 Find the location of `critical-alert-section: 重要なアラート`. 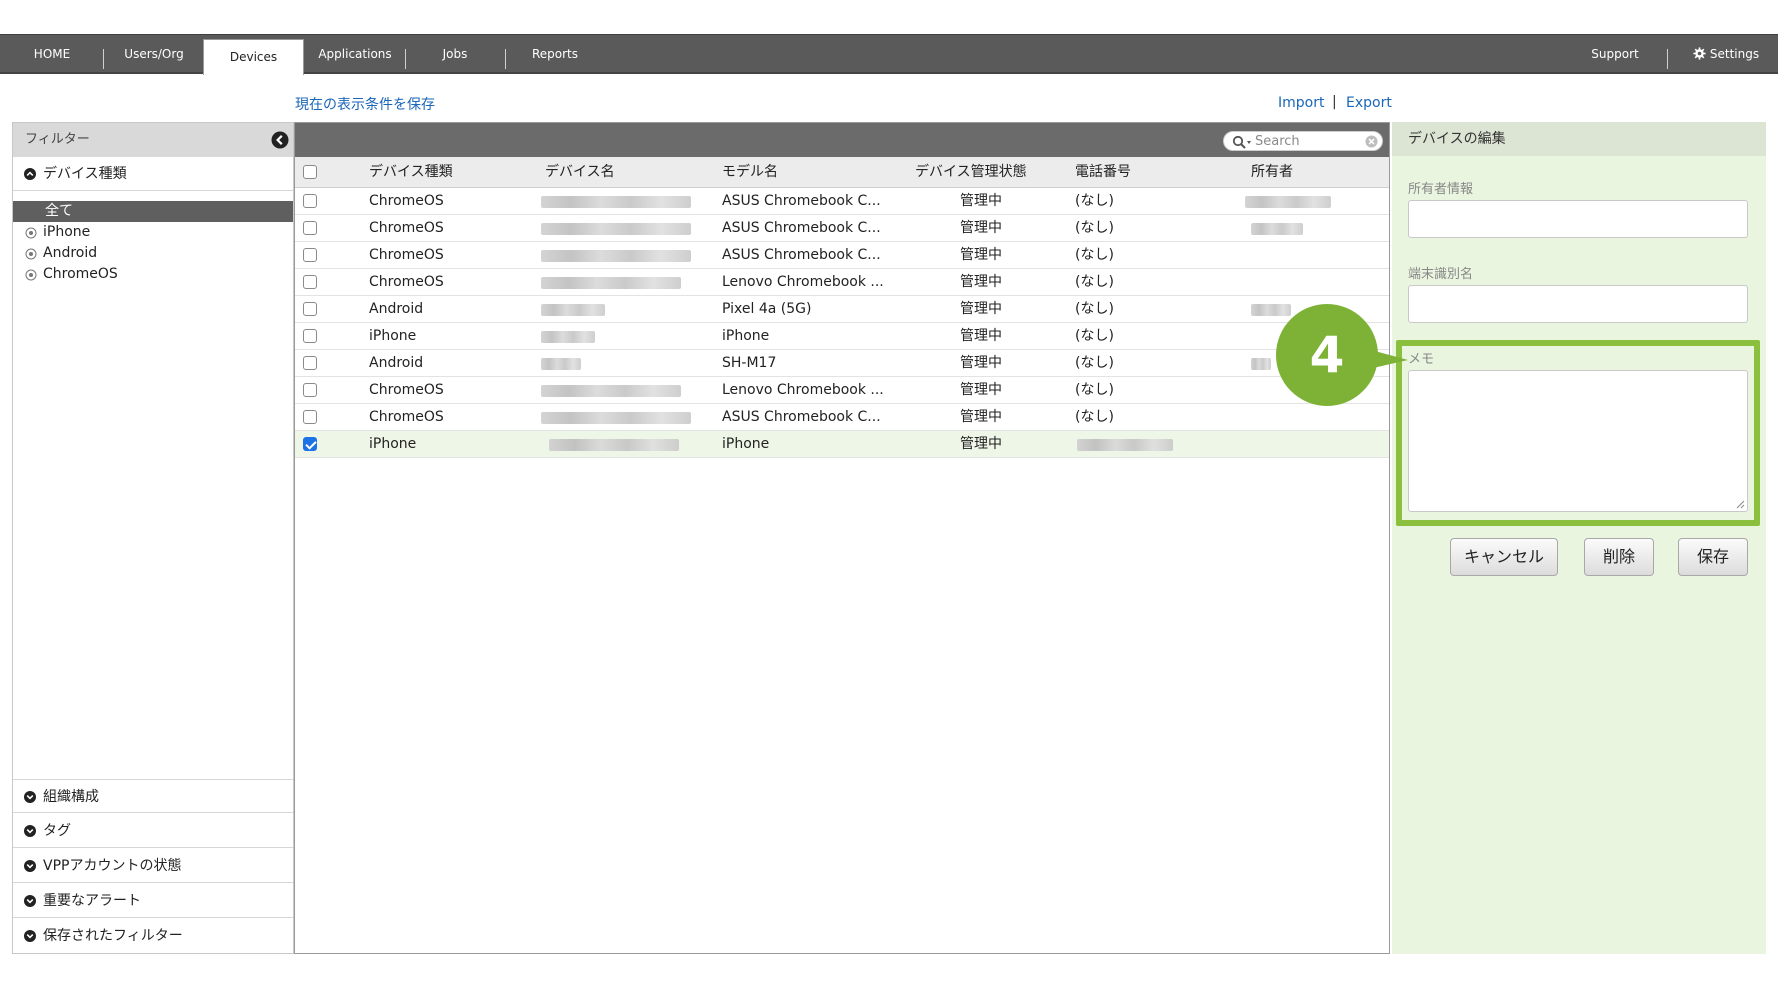

critical-alert-section: 重要なアラート is located at coordinates (153, 901).